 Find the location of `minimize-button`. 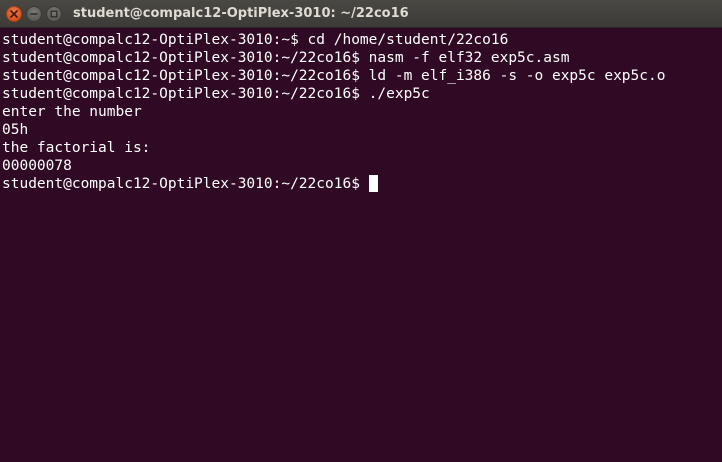

minimize-button is located at coordinates (34, 14).